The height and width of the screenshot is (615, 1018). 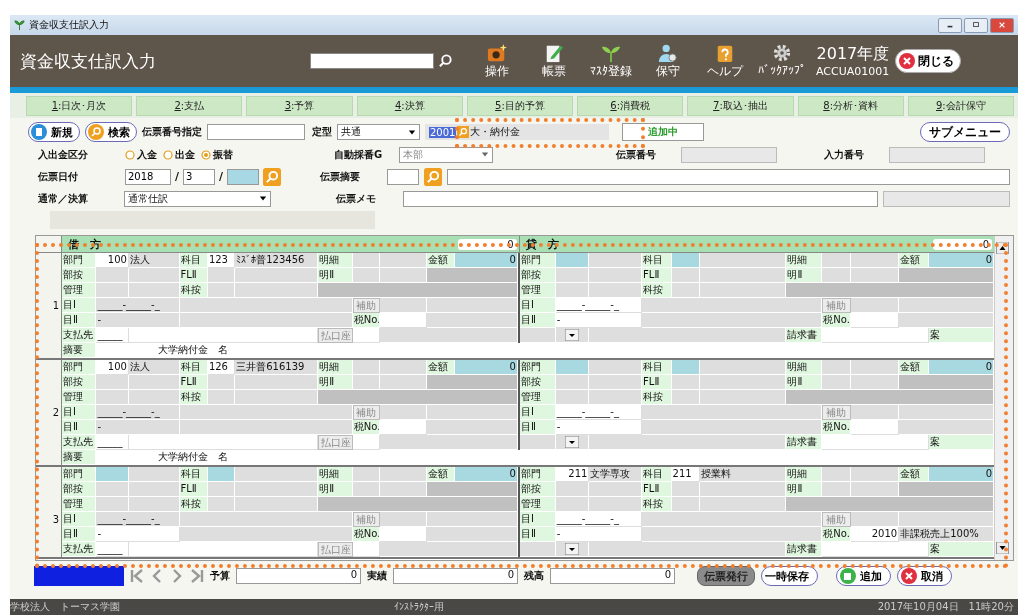 I want to click on field-label: 目Ⅱ, so click(x=79, y=534).